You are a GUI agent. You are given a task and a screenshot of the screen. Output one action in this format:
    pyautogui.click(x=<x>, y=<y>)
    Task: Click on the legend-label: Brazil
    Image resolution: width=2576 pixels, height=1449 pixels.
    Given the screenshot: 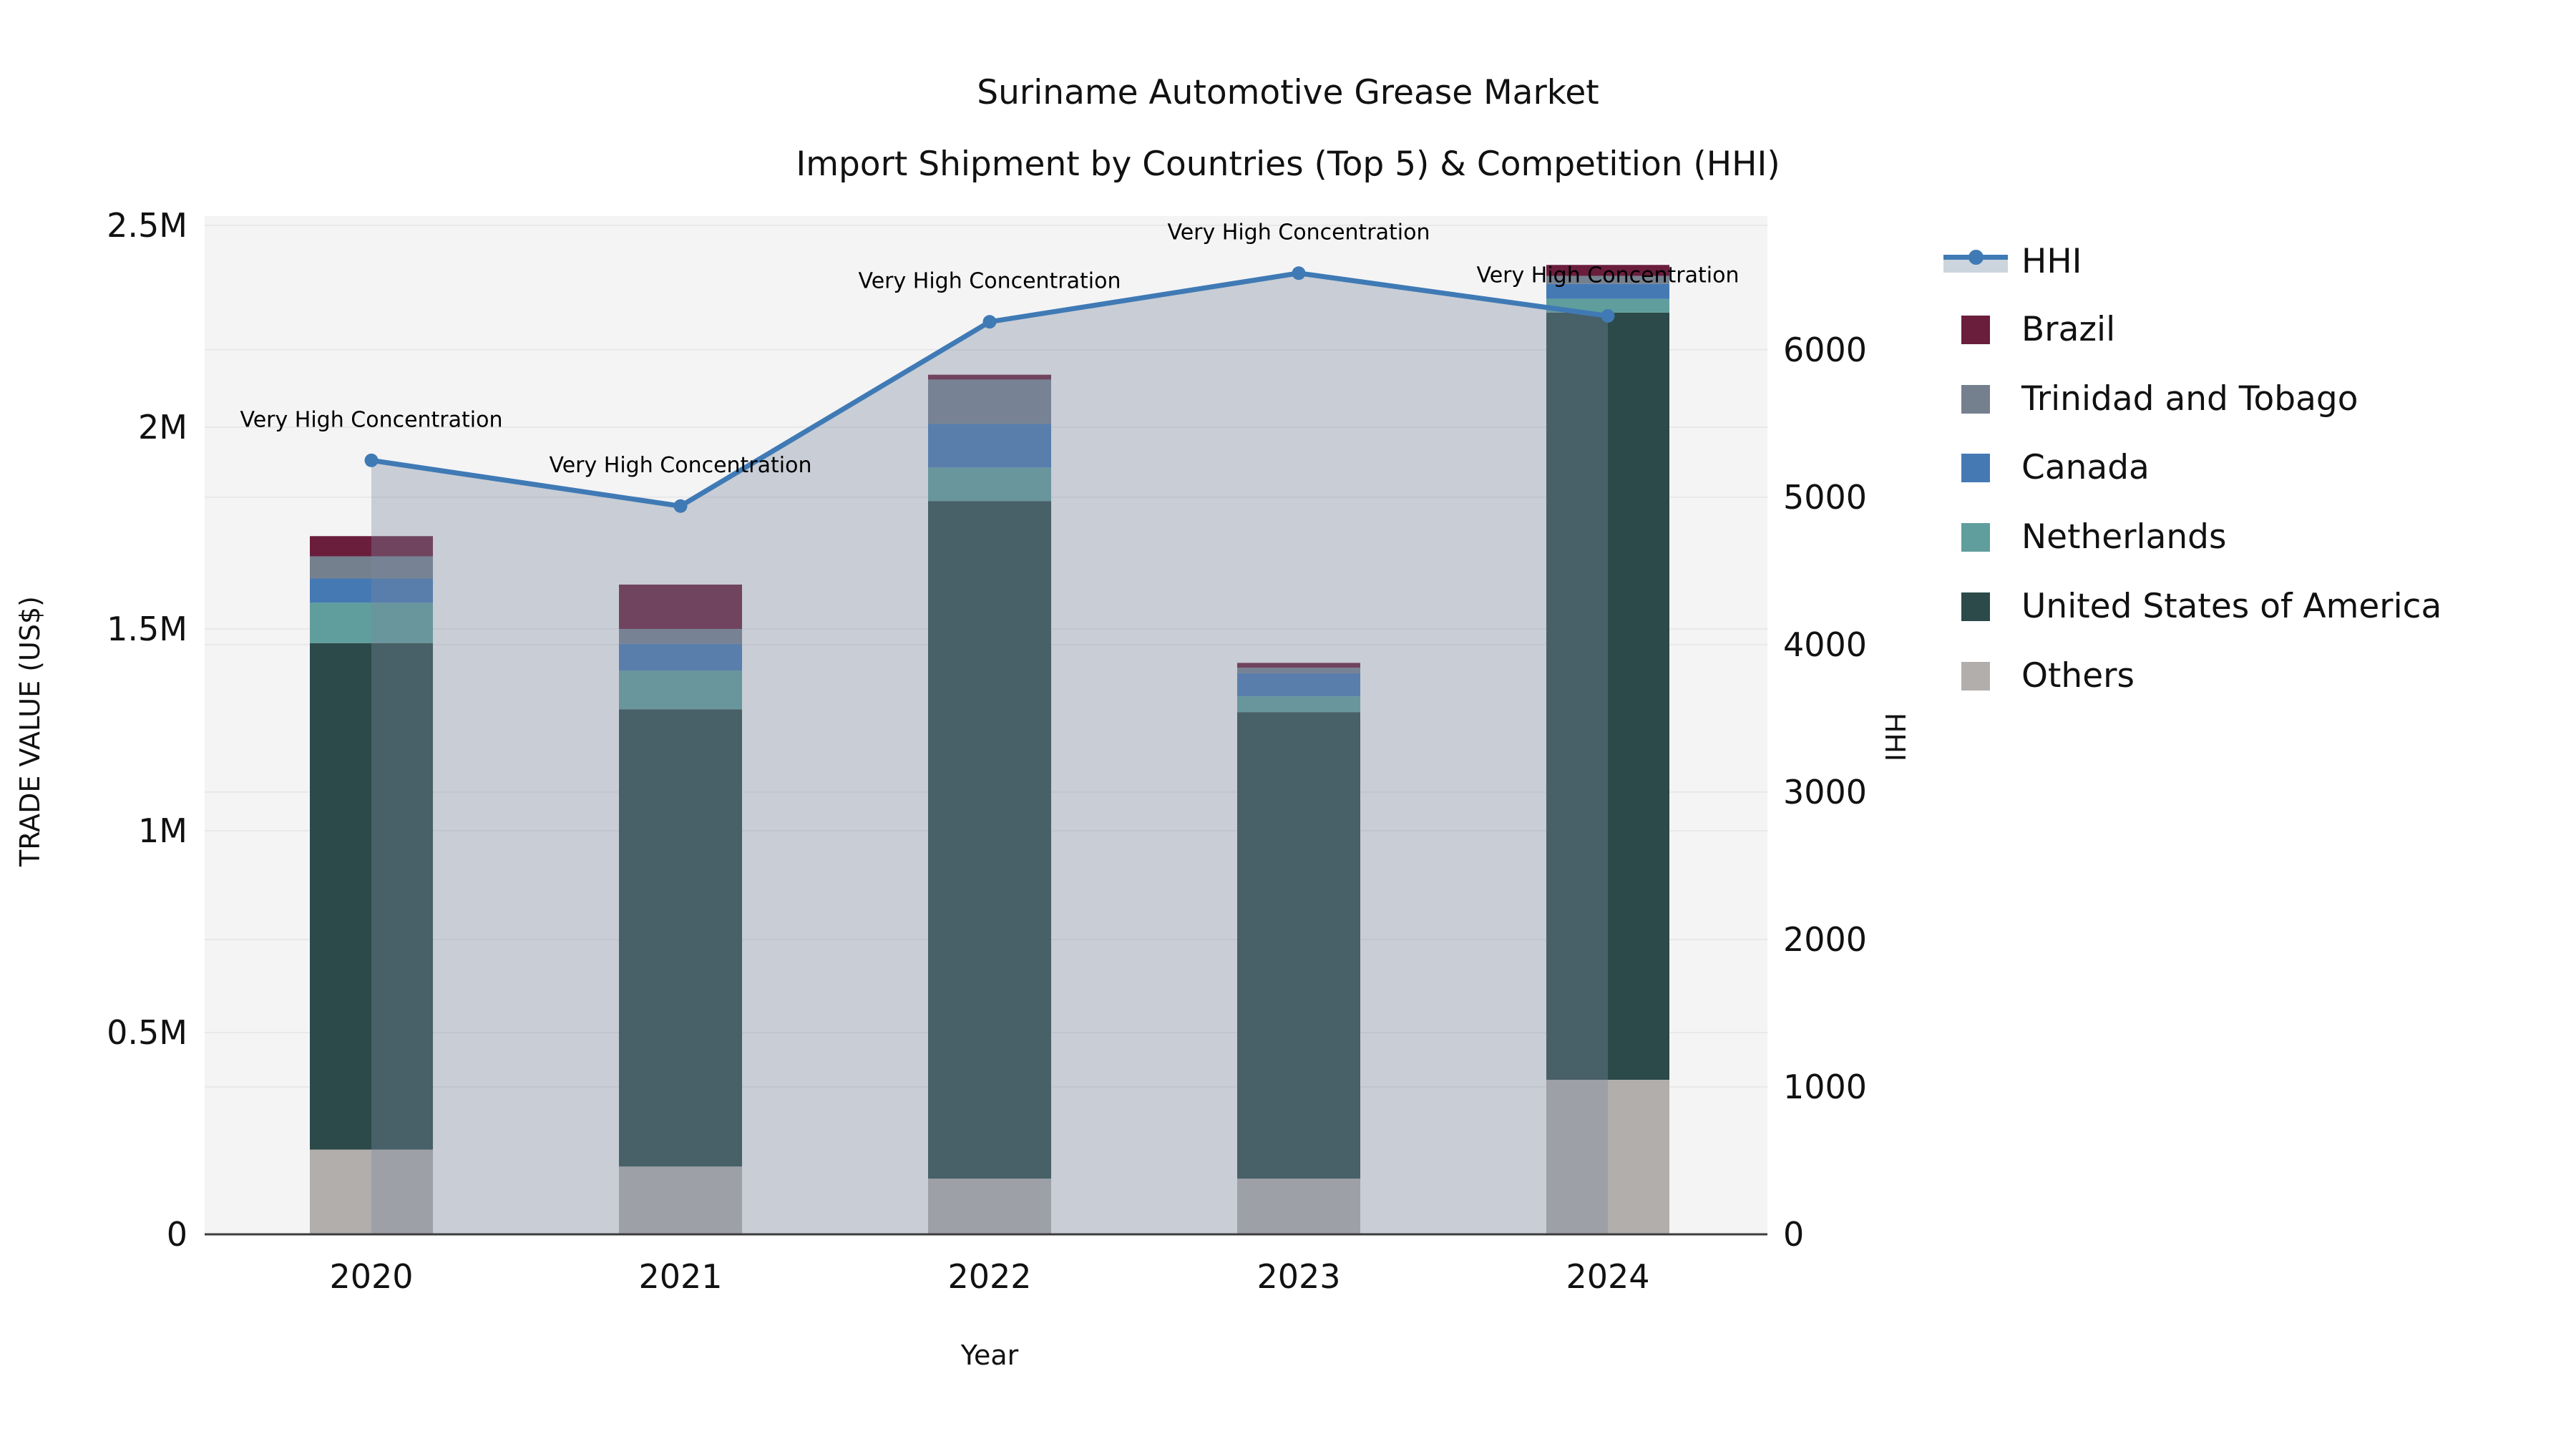 What is the action you would take?
    pyautogui.click(x=2068, y=329)
    